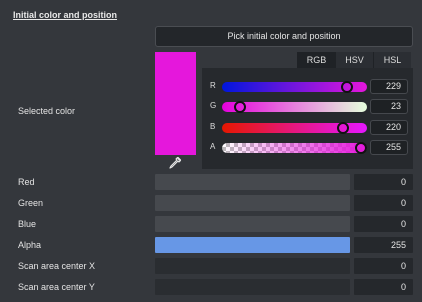 The width and height of the screenshot is (422, 302). What do you see at coordinates (252, 224) in the screenshot?
I see `row-bar-blue` at bounding box center [252, 224].